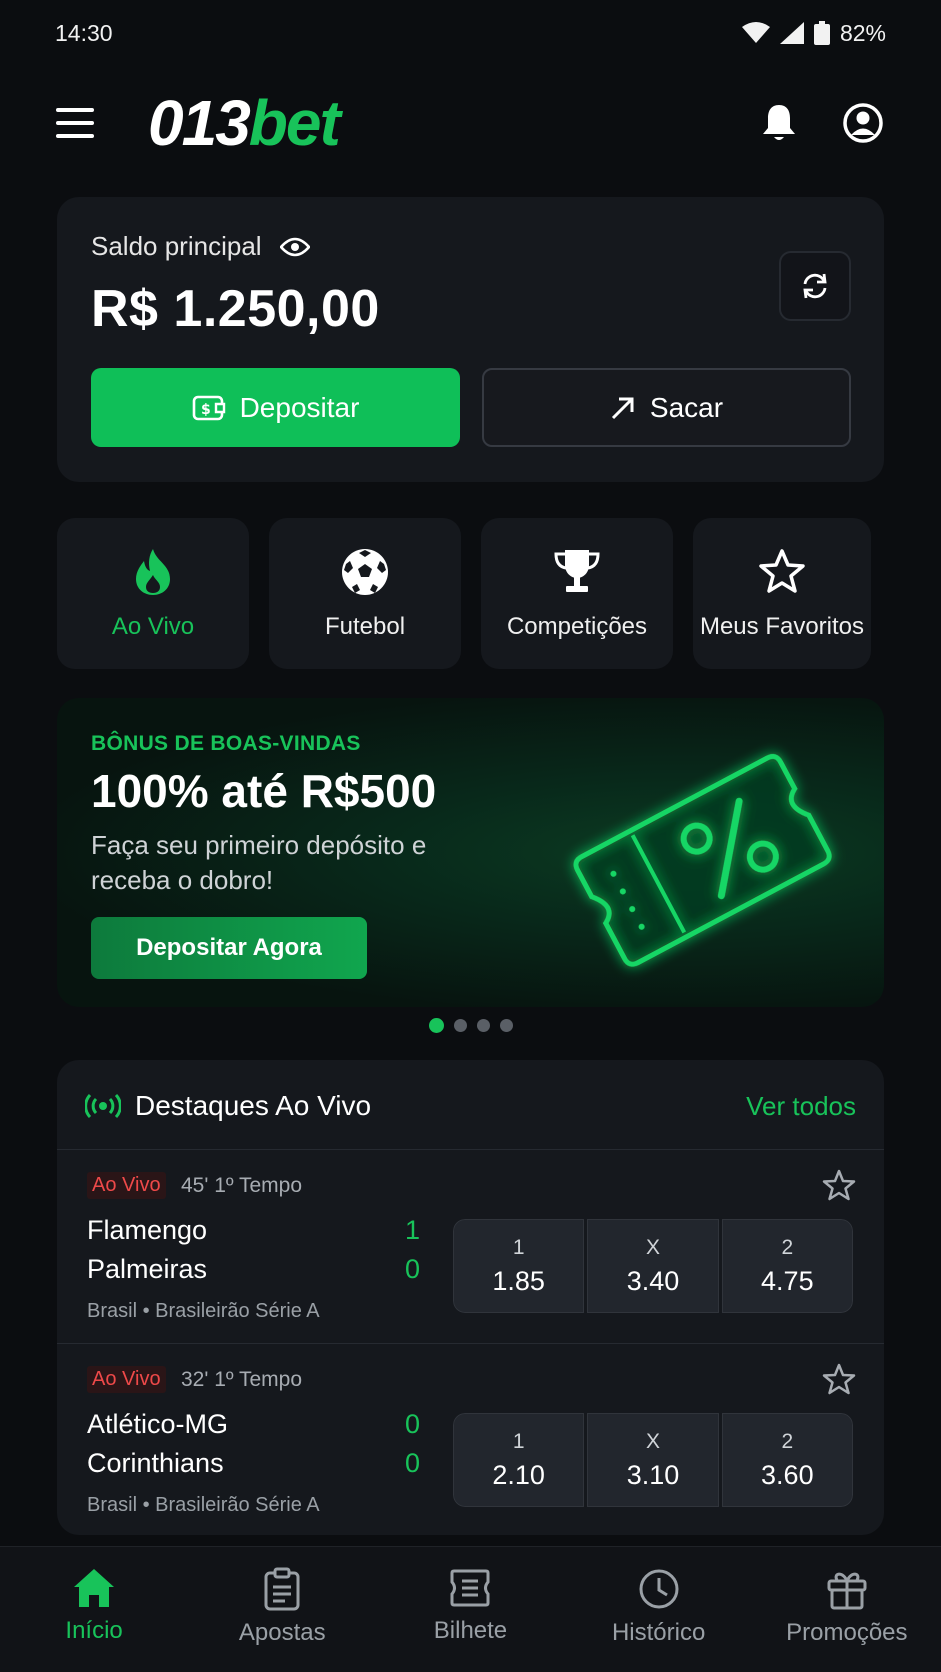  Describe the element at coordinates (787, 1474) in the screenshot. I see `odd-value: 3.60` at that location.